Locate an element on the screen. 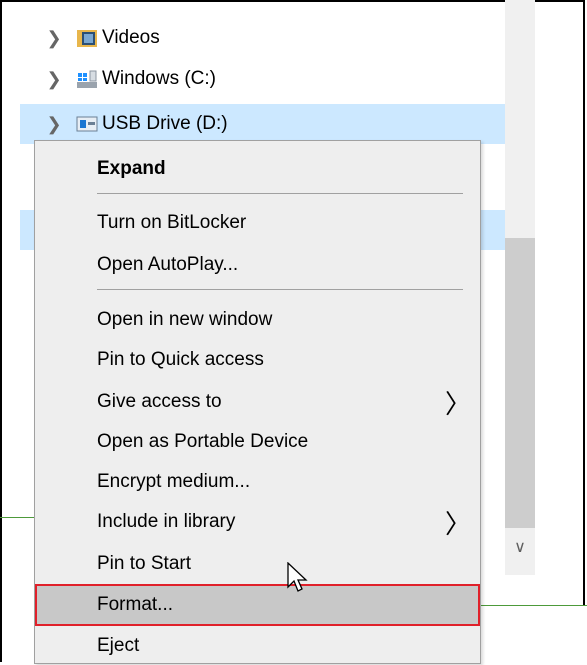 Image resolution: width=587 pixels, height=665 pixels. menu-item-give-access-to: Give access to 〉 is located at coordinates (257, 402).